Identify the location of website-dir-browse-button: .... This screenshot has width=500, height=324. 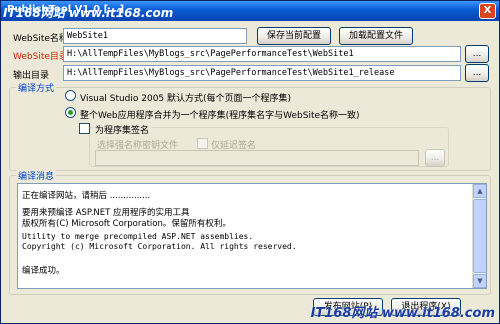
(477, 54).